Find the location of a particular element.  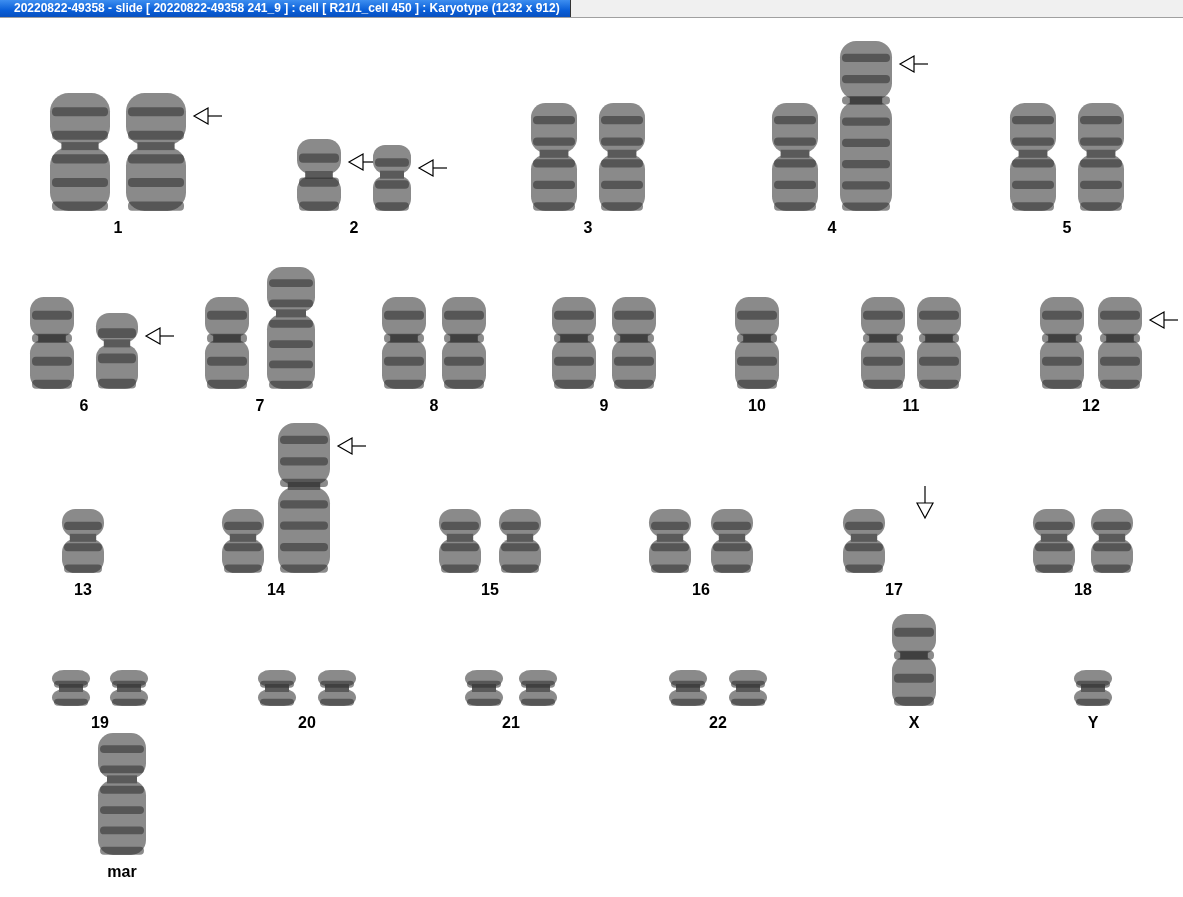

chromosome-label: X is located at coordinates (914, 723).